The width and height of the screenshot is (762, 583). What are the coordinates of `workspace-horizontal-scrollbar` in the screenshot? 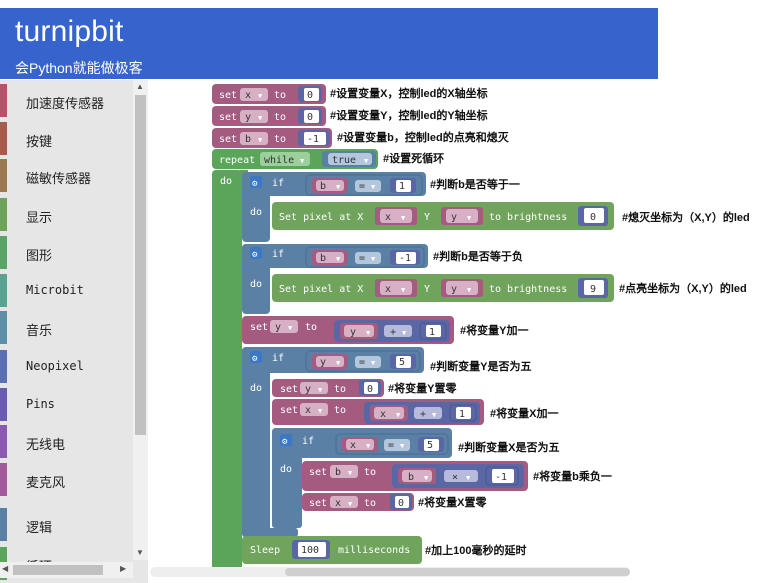 It's located at (390, 572).